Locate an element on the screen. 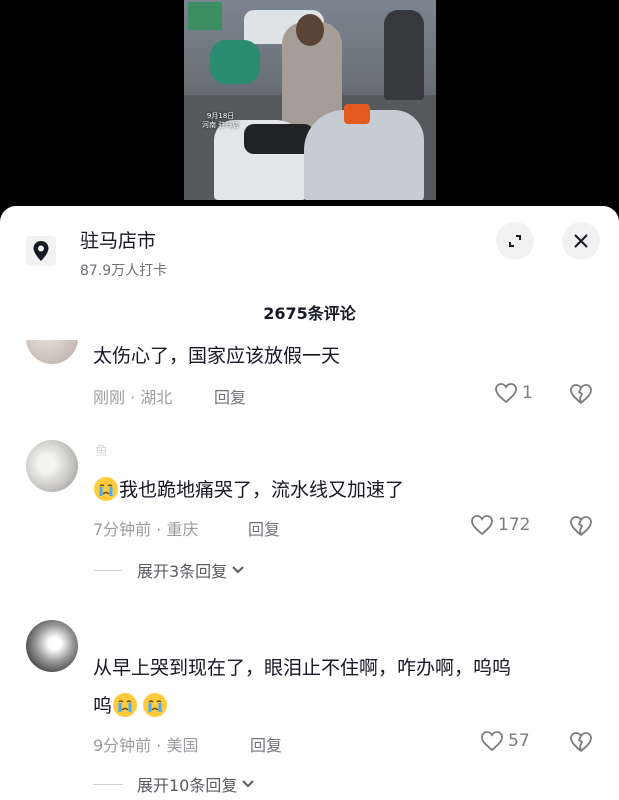  comment-username: 鱼 is located at coordinates (101, 449).